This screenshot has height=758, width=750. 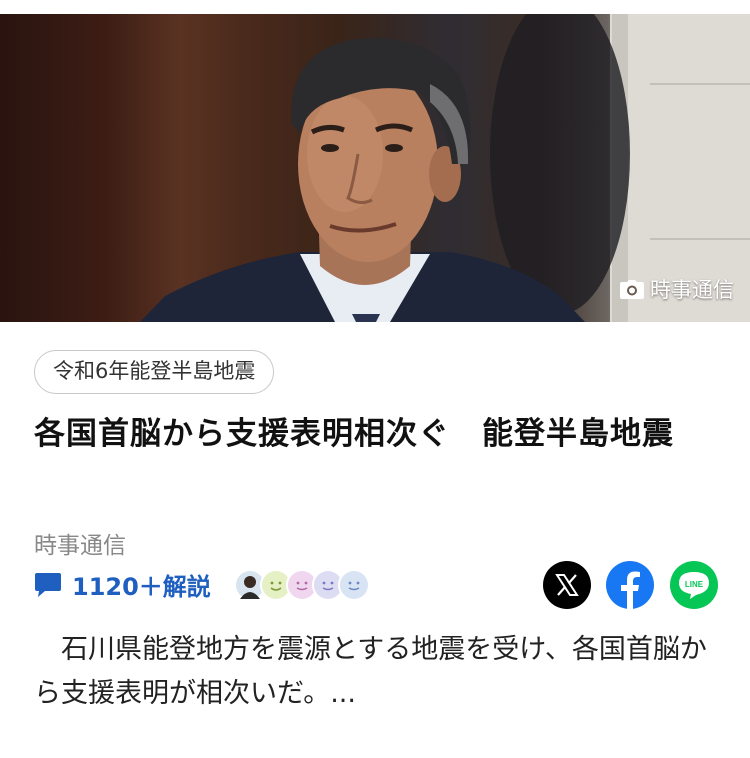 I want to click on comment-bubble-icon, so click(x=48, y=584).